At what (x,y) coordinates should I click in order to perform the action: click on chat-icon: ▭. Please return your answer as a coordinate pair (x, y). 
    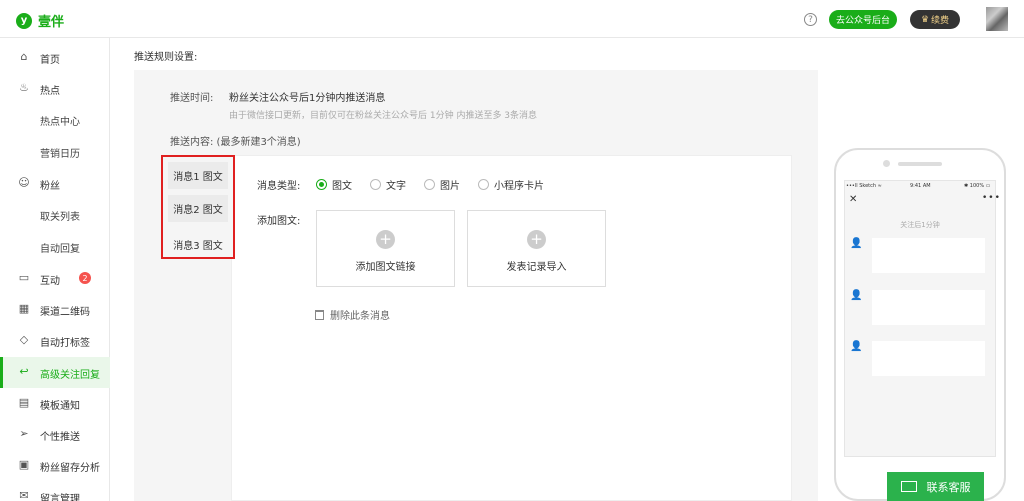
    Looking at the image, I should click on (24, 277).